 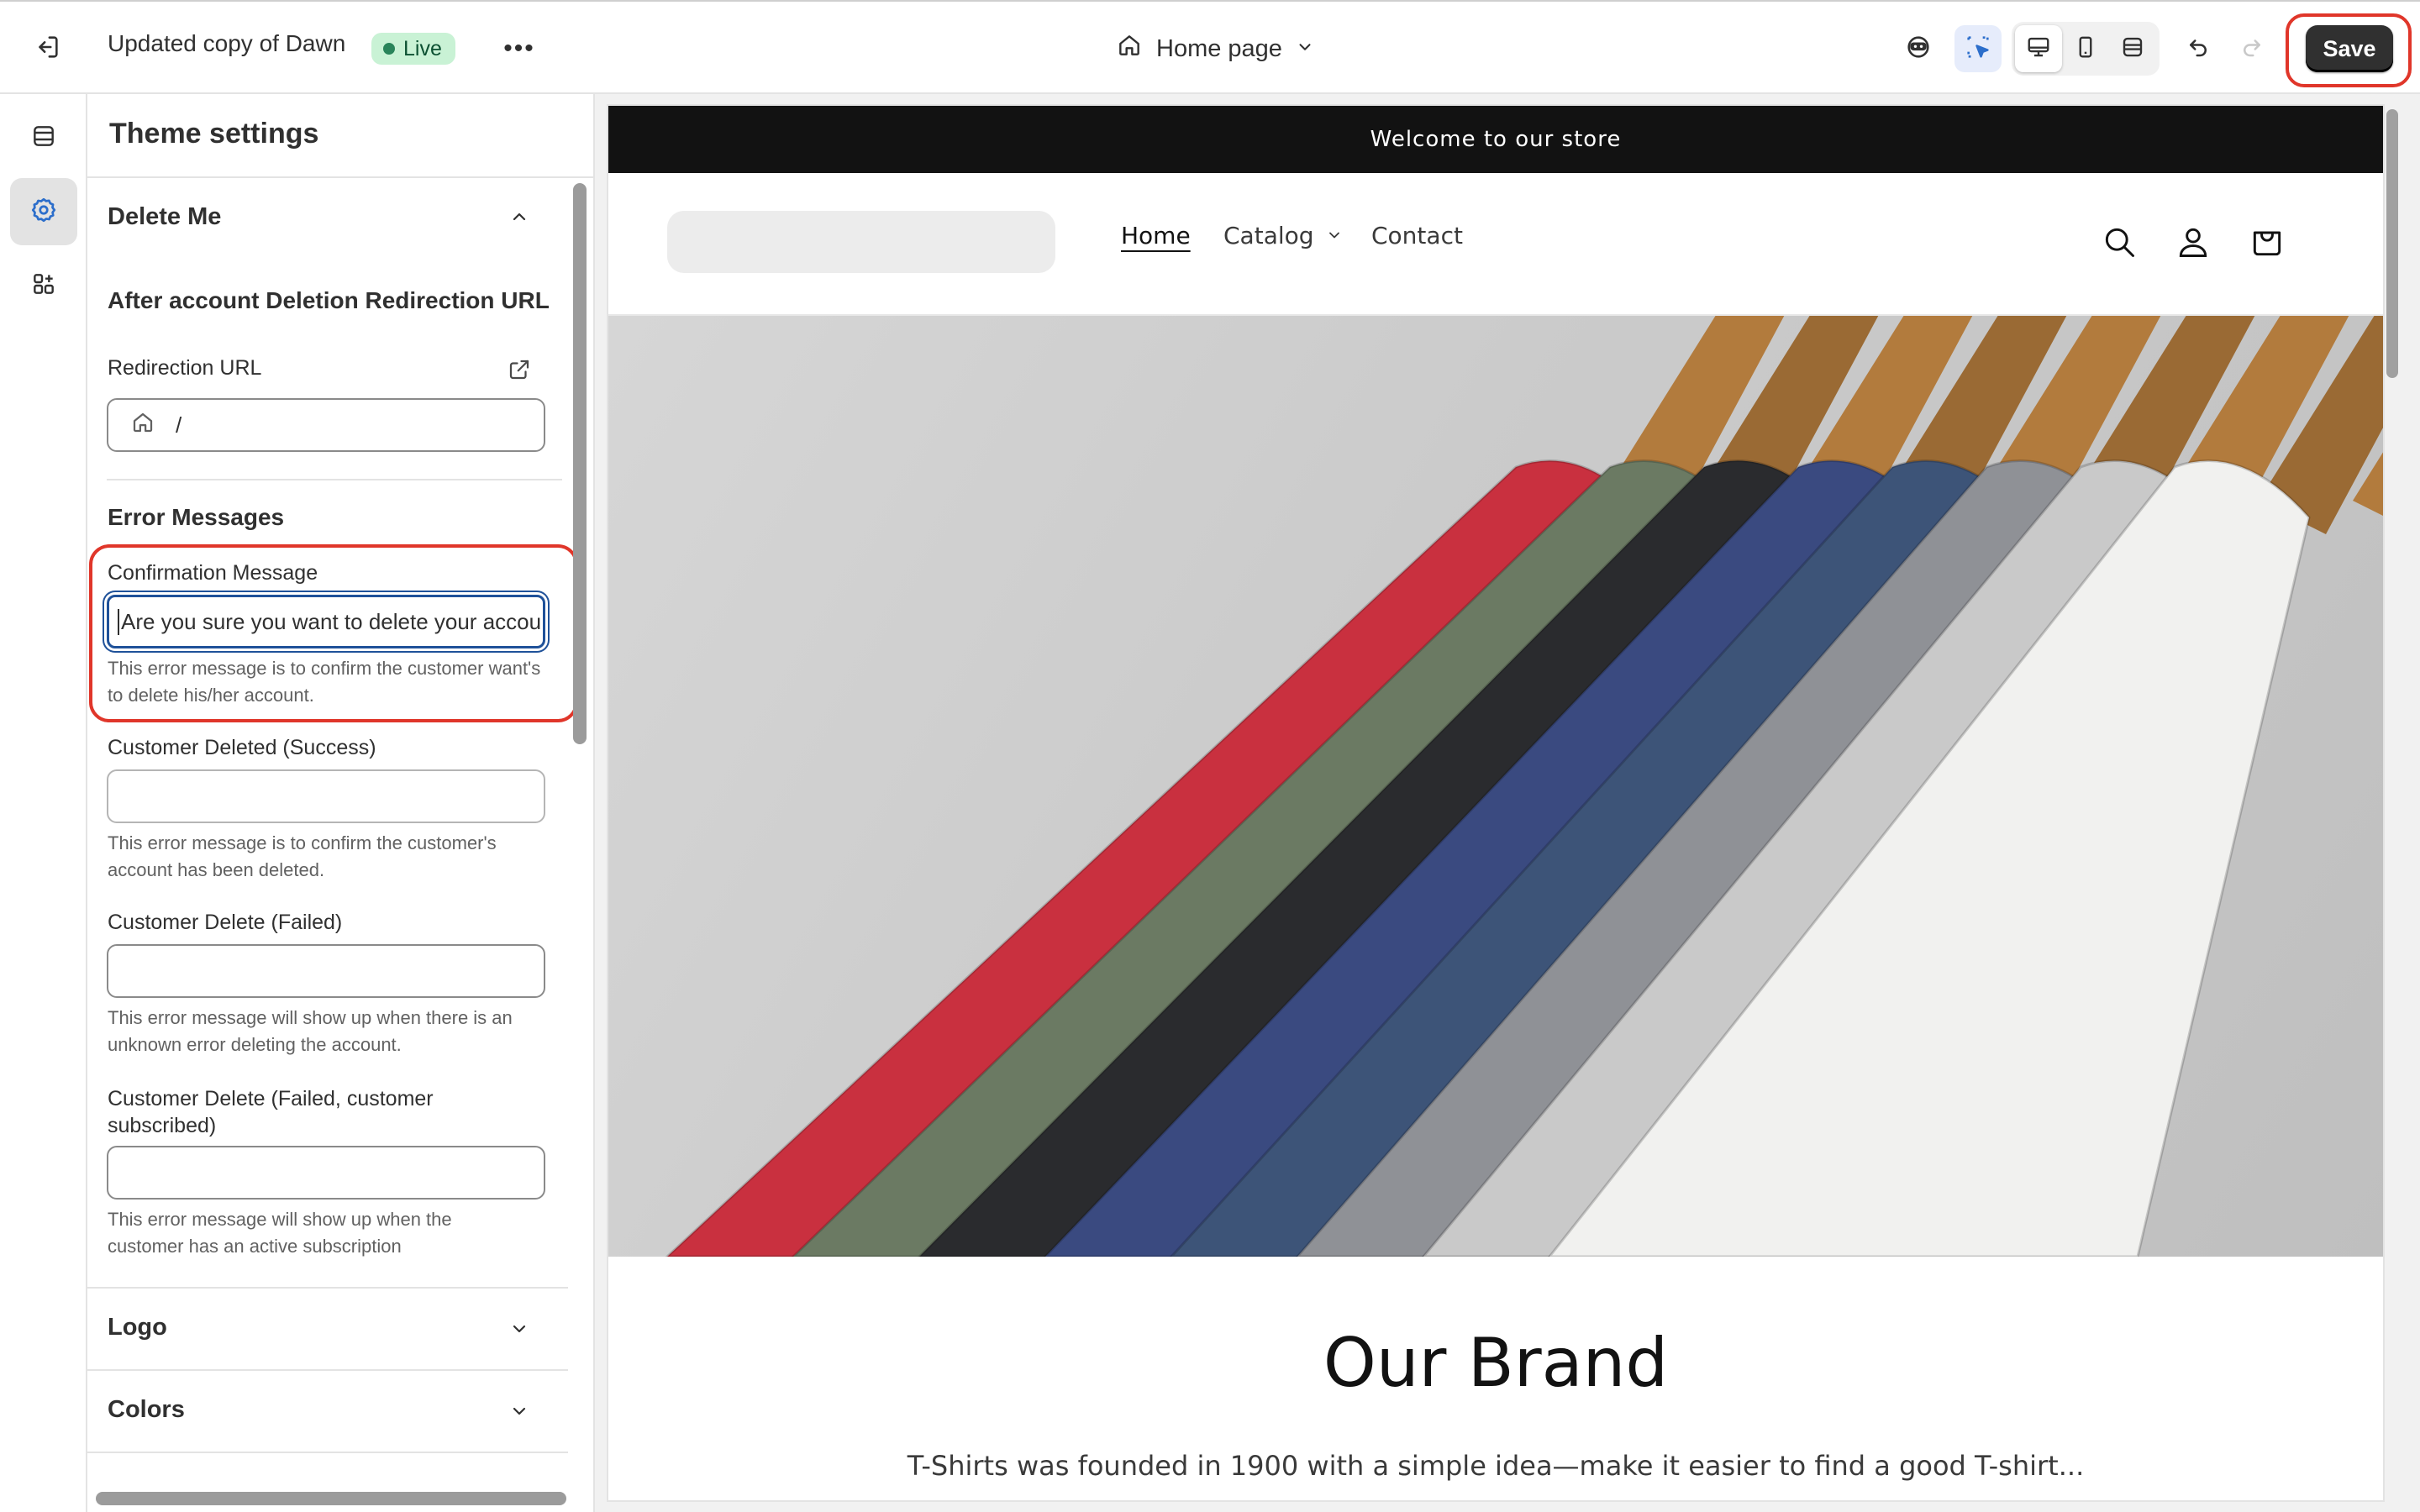 What do you see at coordinates (185, 368) in the screenshot?
I see `redirect-url-label: Redirection URL` at bounding box center [185, 368].